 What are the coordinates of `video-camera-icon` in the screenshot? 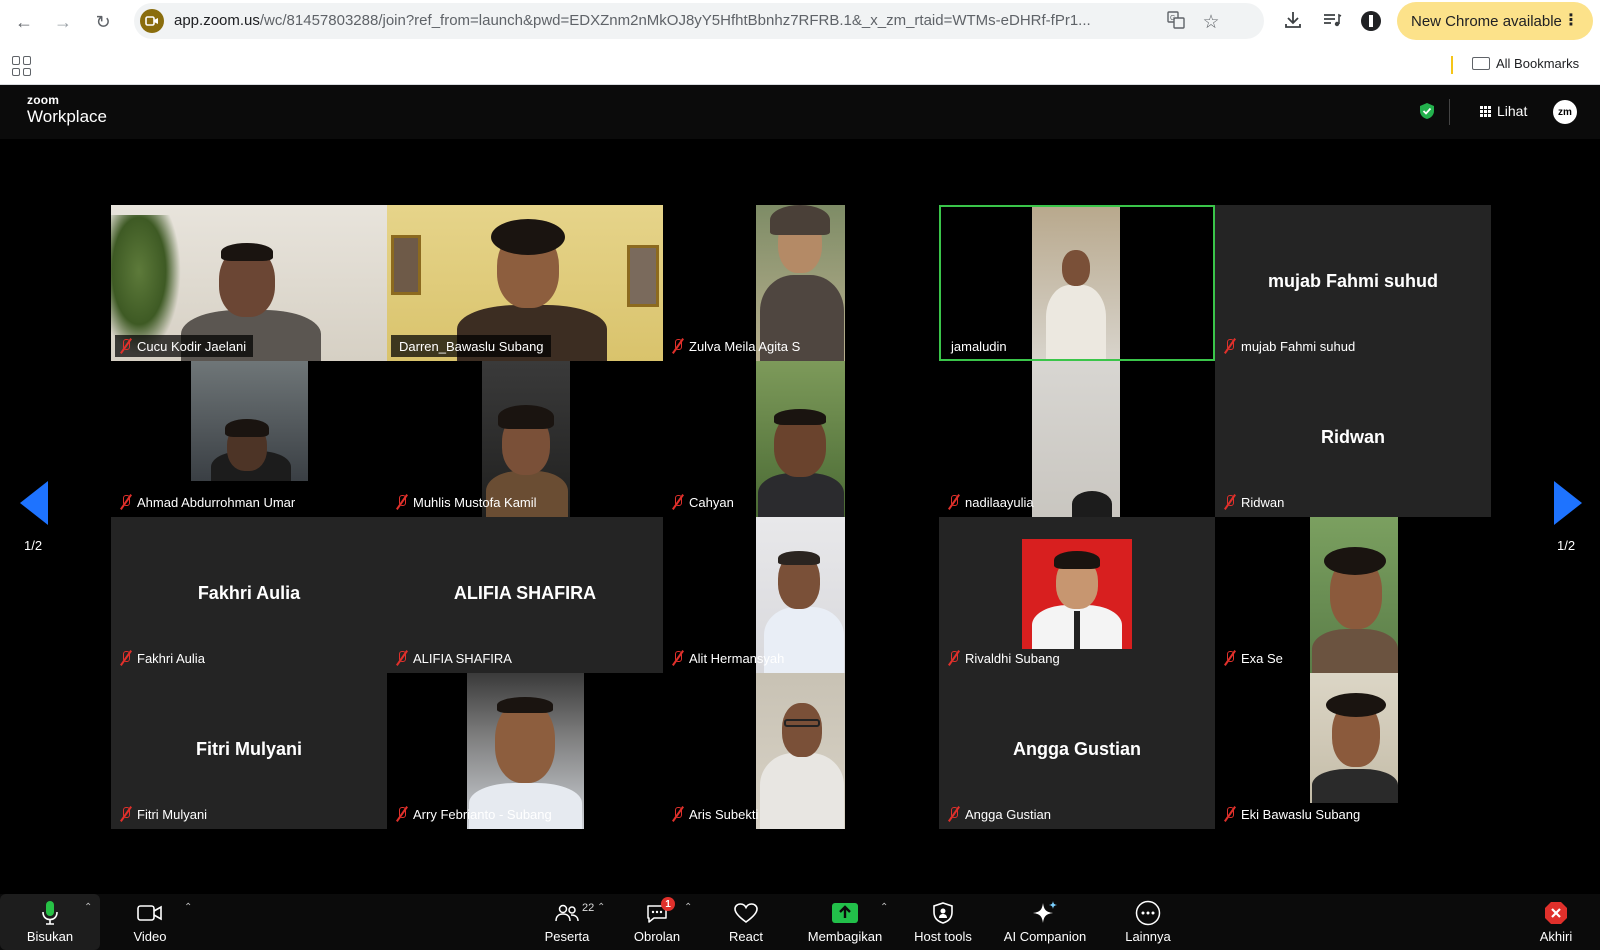 It's located at (150, 913).